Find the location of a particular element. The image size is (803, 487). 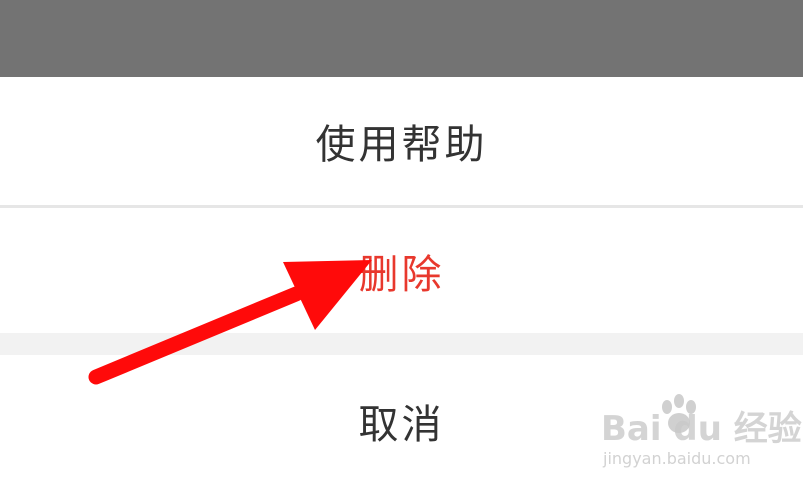

cancel-label: 取消 is located at coordinates (401, 425).